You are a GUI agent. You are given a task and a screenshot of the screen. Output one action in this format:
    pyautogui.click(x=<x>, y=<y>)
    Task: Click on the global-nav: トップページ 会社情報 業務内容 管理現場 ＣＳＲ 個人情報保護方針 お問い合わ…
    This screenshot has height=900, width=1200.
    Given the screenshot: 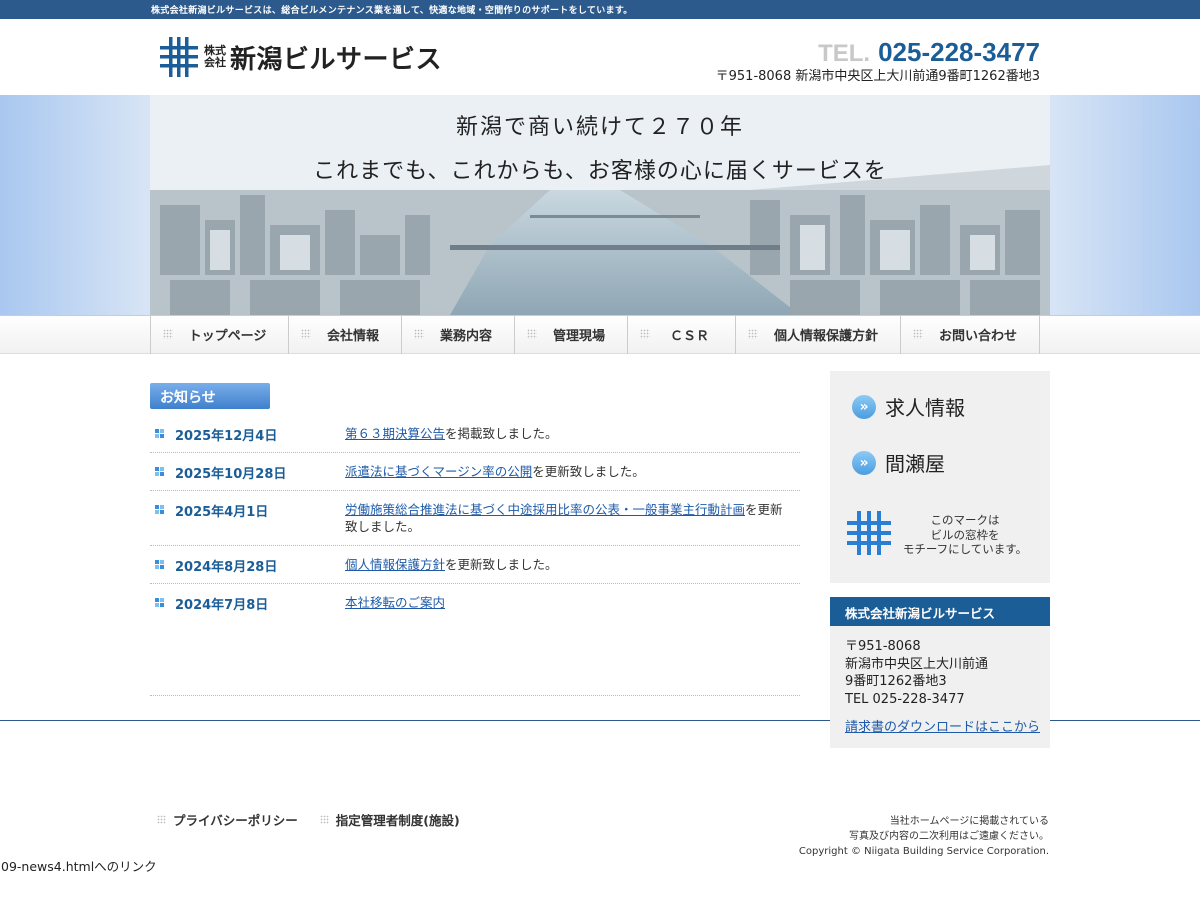 What is the action you would take?
    pyautogui.click(x=595, y=334)
    